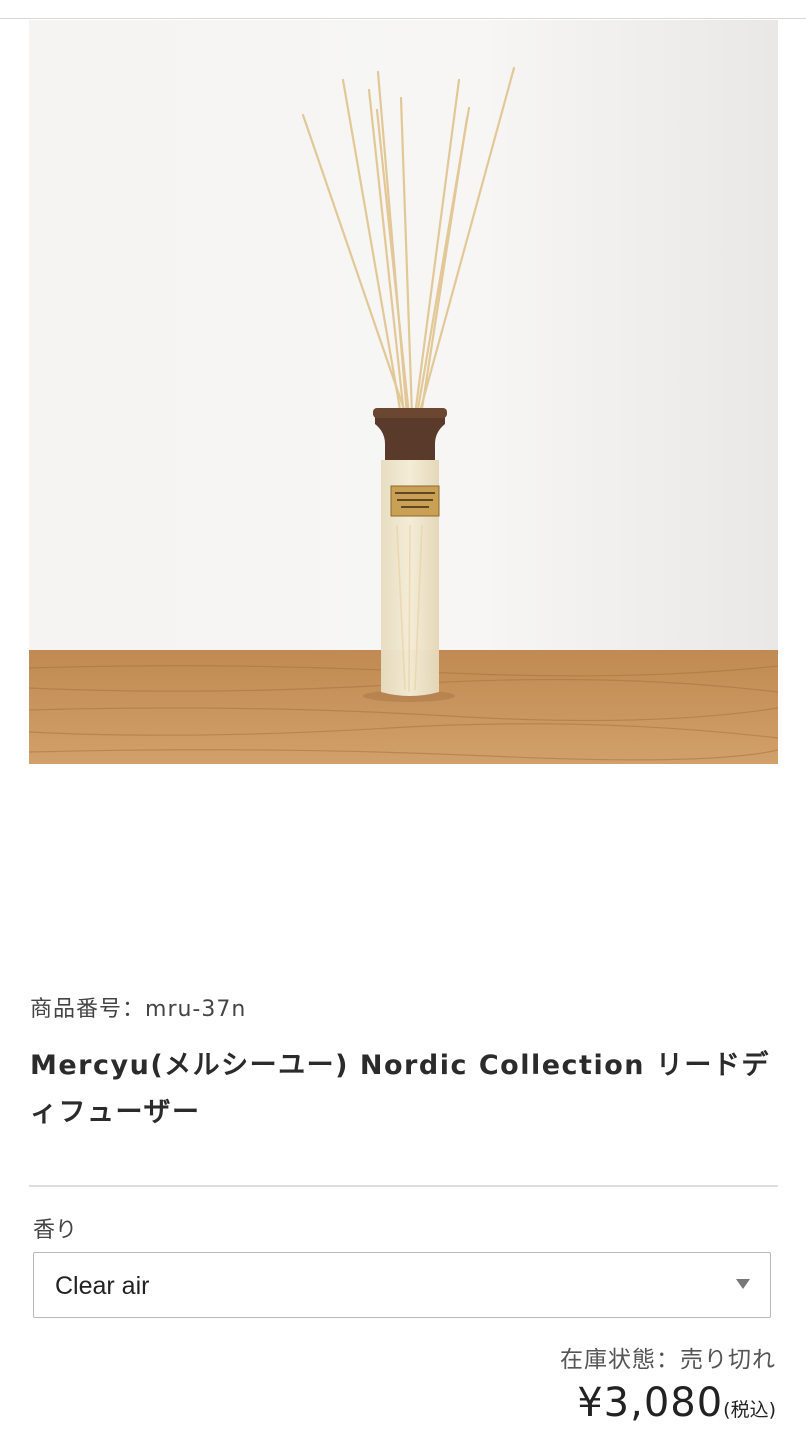 This screenshot has width=806, height=1440. I want to click on header-divider, so click(403, 18).